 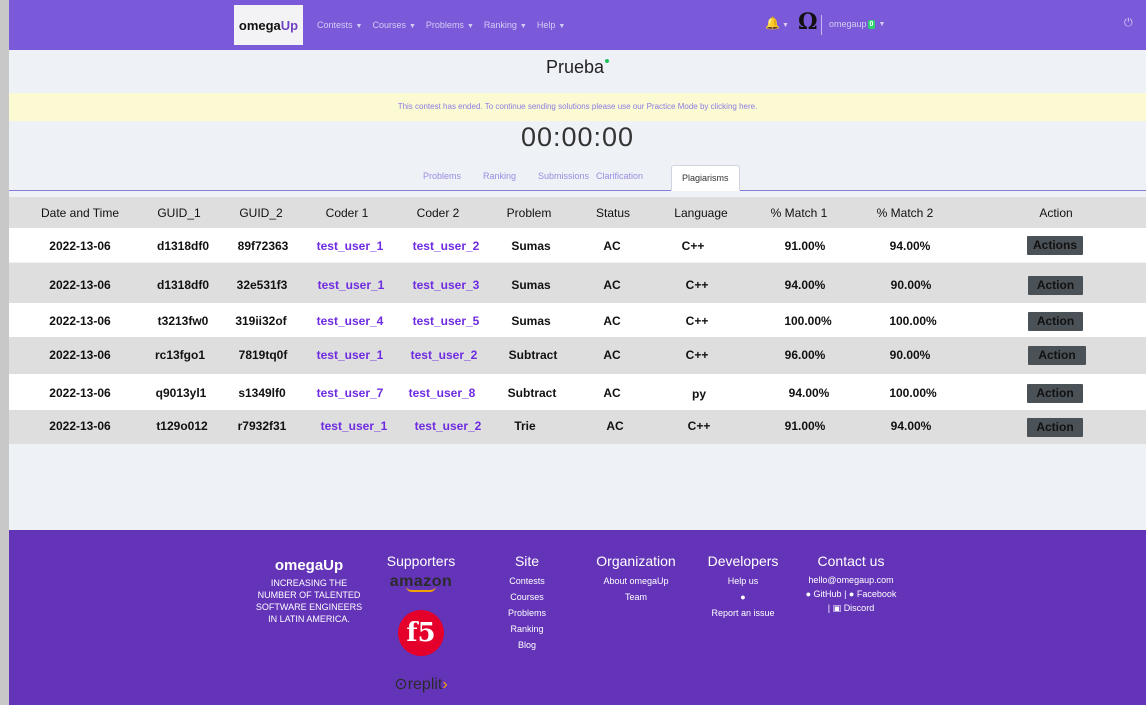 I want to click on nav-problems-label: Problems, so click(x=444, y=25).